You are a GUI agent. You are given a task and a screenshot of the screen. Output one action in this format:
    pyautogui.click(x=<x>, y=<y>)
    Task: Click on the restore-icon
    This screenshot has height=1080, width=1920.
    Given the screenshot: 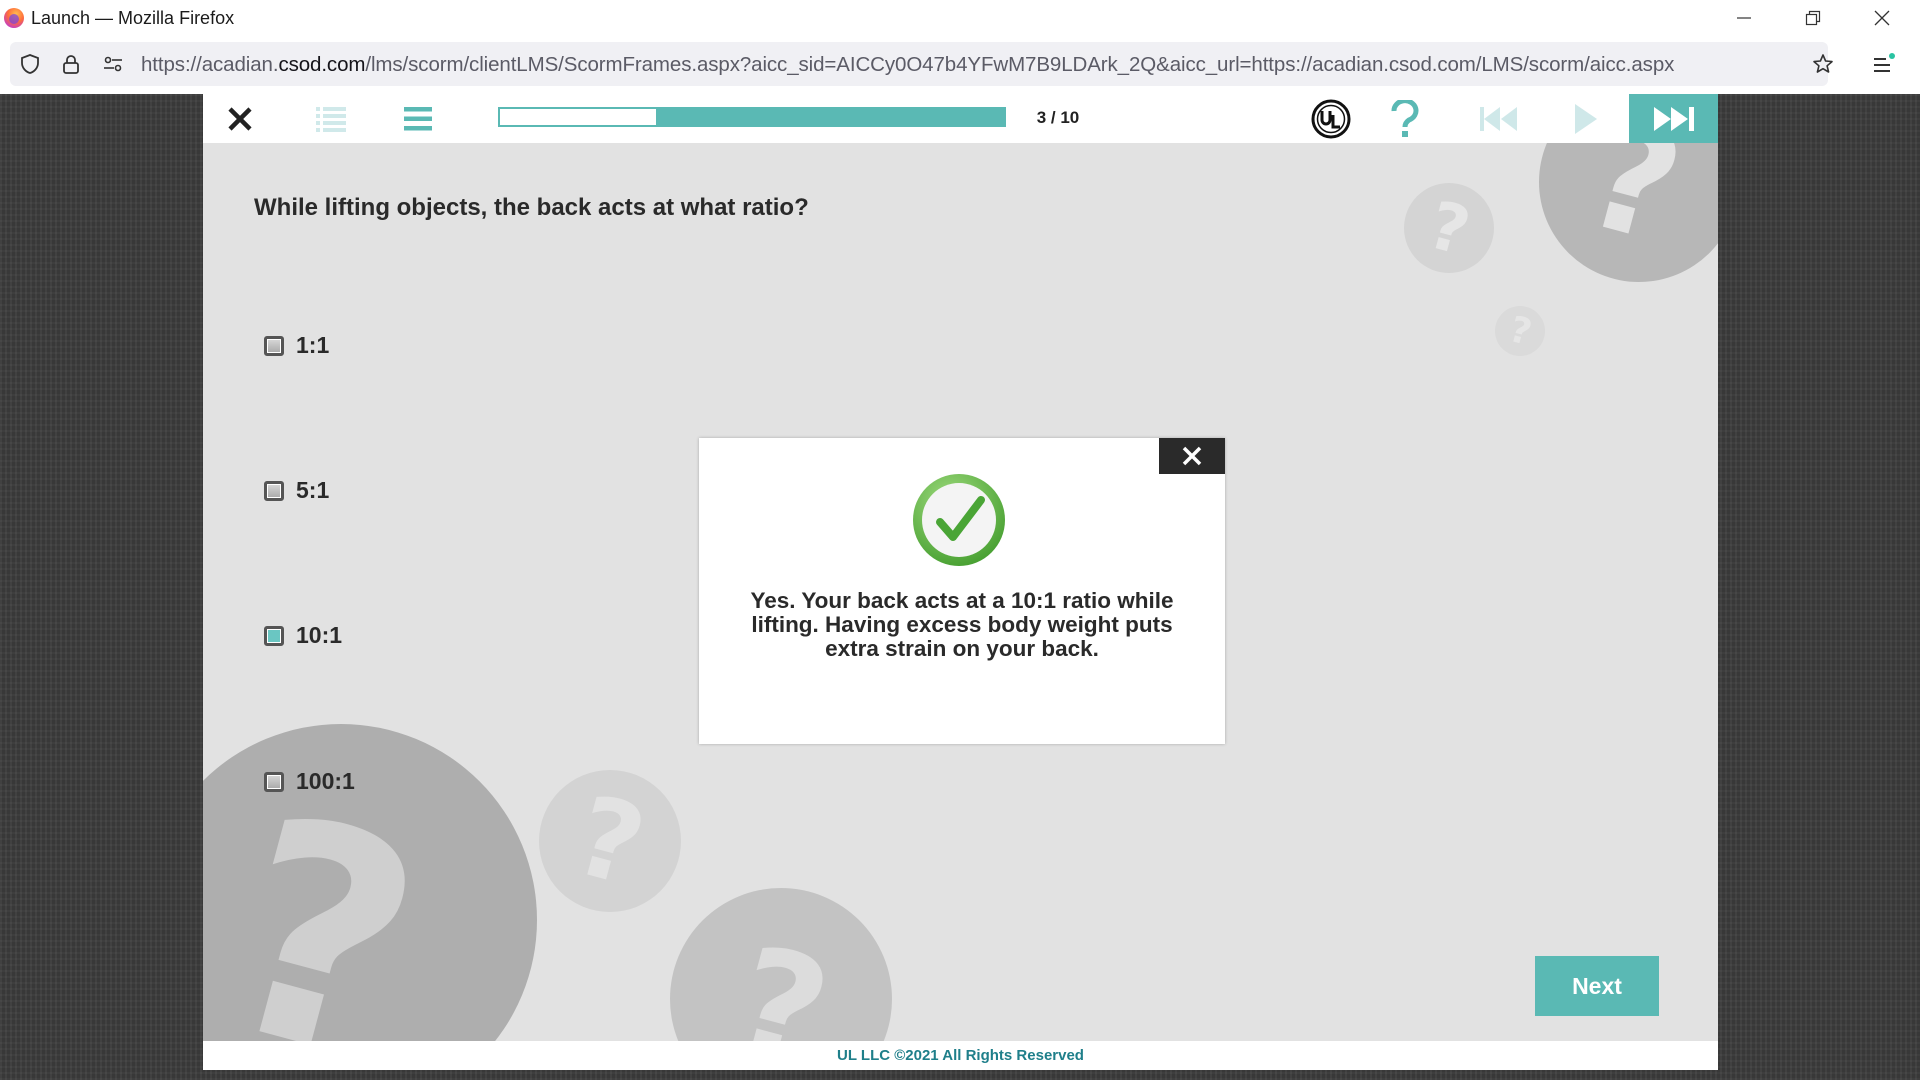 What is the action you would take?
    pyautogui.click(x=1813, y=18)
    